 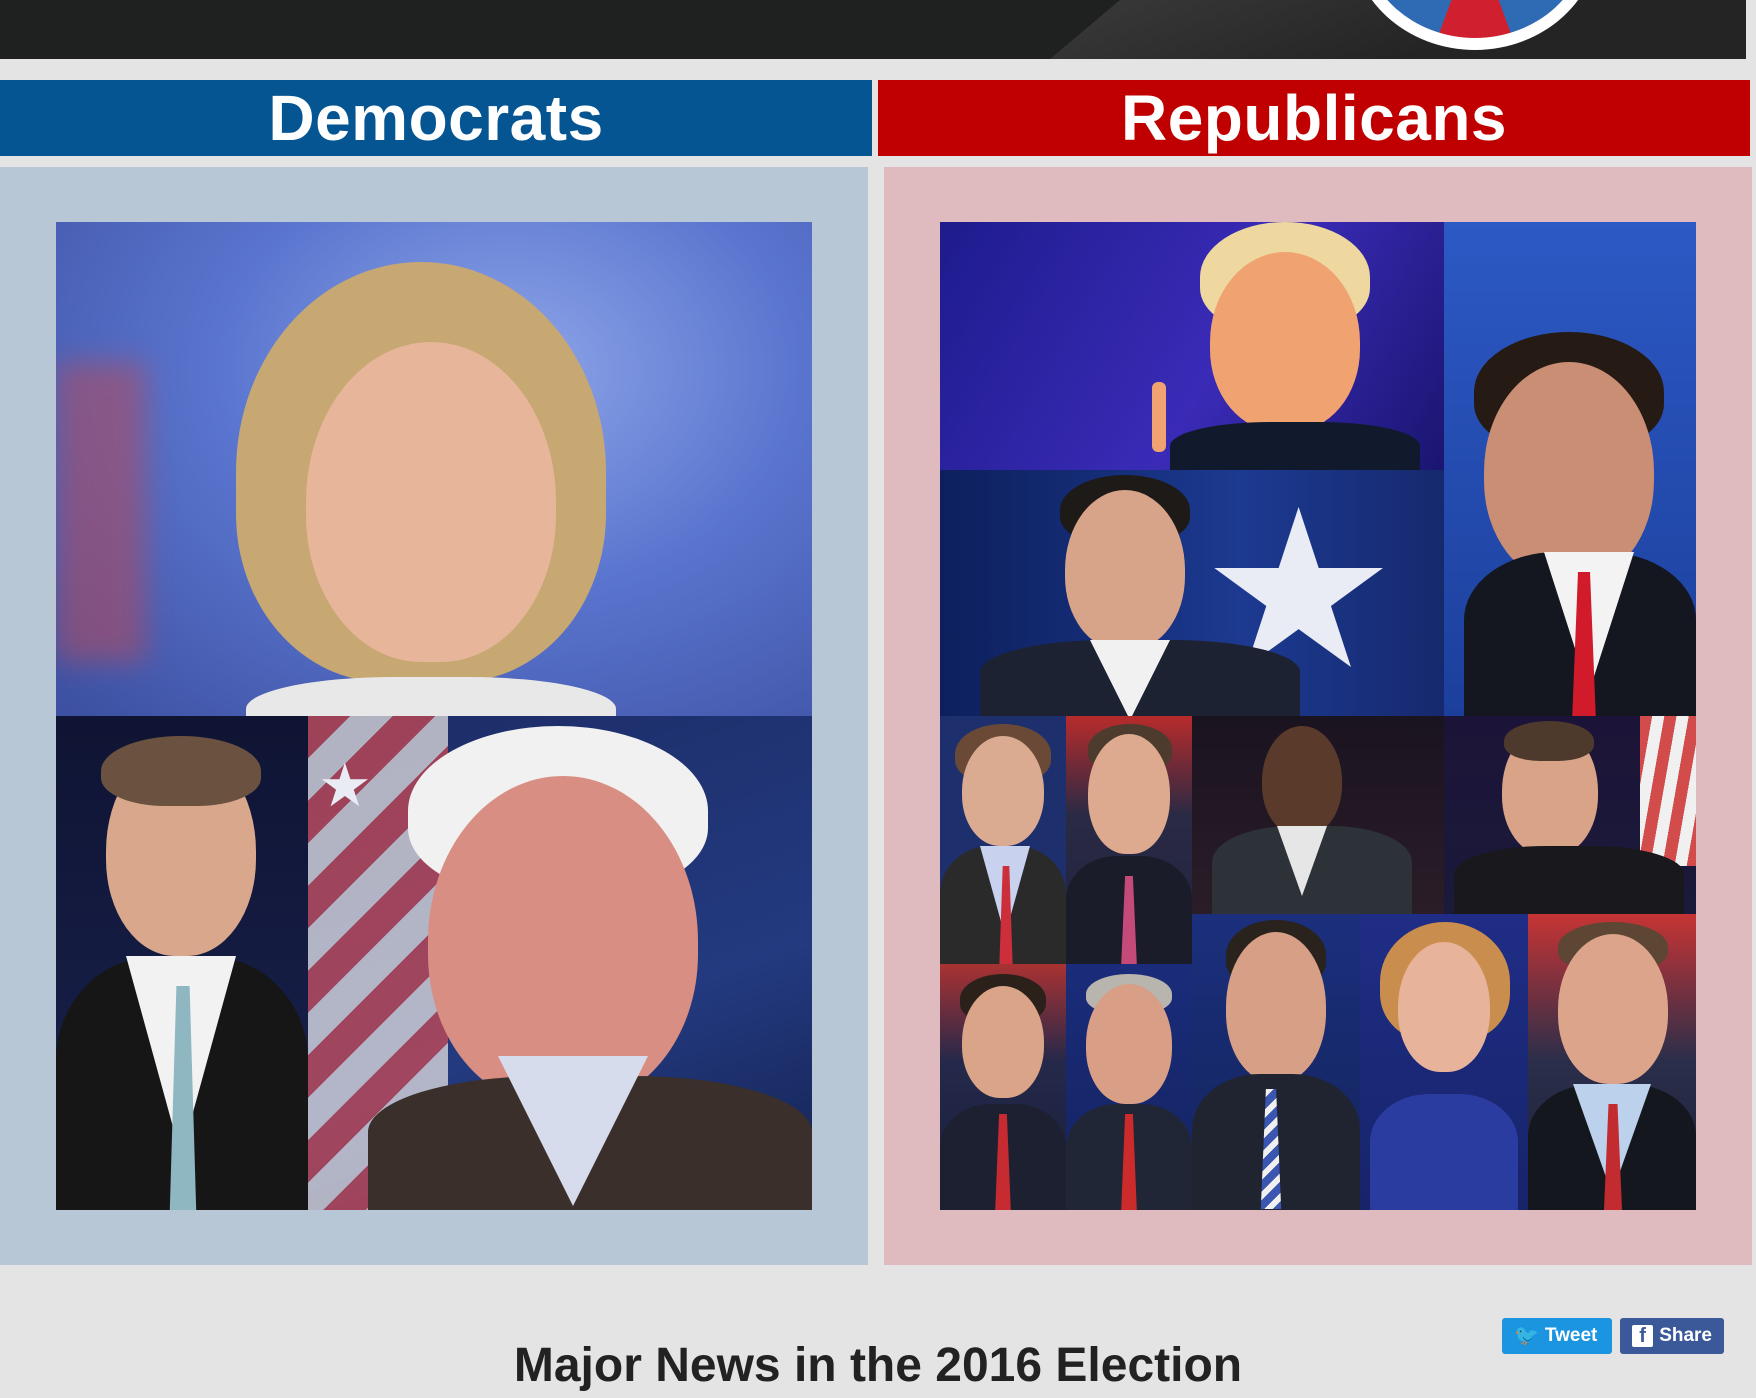 I want to click on republicans-heading: Republicans, so click(x=1314, y=118).